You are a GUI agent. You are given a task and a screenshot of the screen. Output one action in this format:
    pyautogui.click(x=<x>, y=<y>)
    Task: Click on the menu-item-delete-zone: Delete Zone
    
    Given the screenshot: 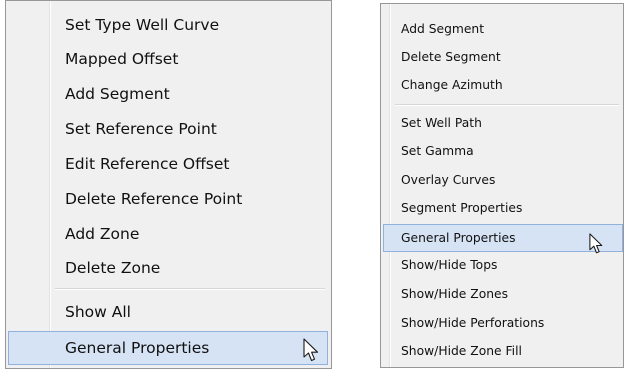 What is the action you would take?
    pyautogui.click(x=168, y=269)
    